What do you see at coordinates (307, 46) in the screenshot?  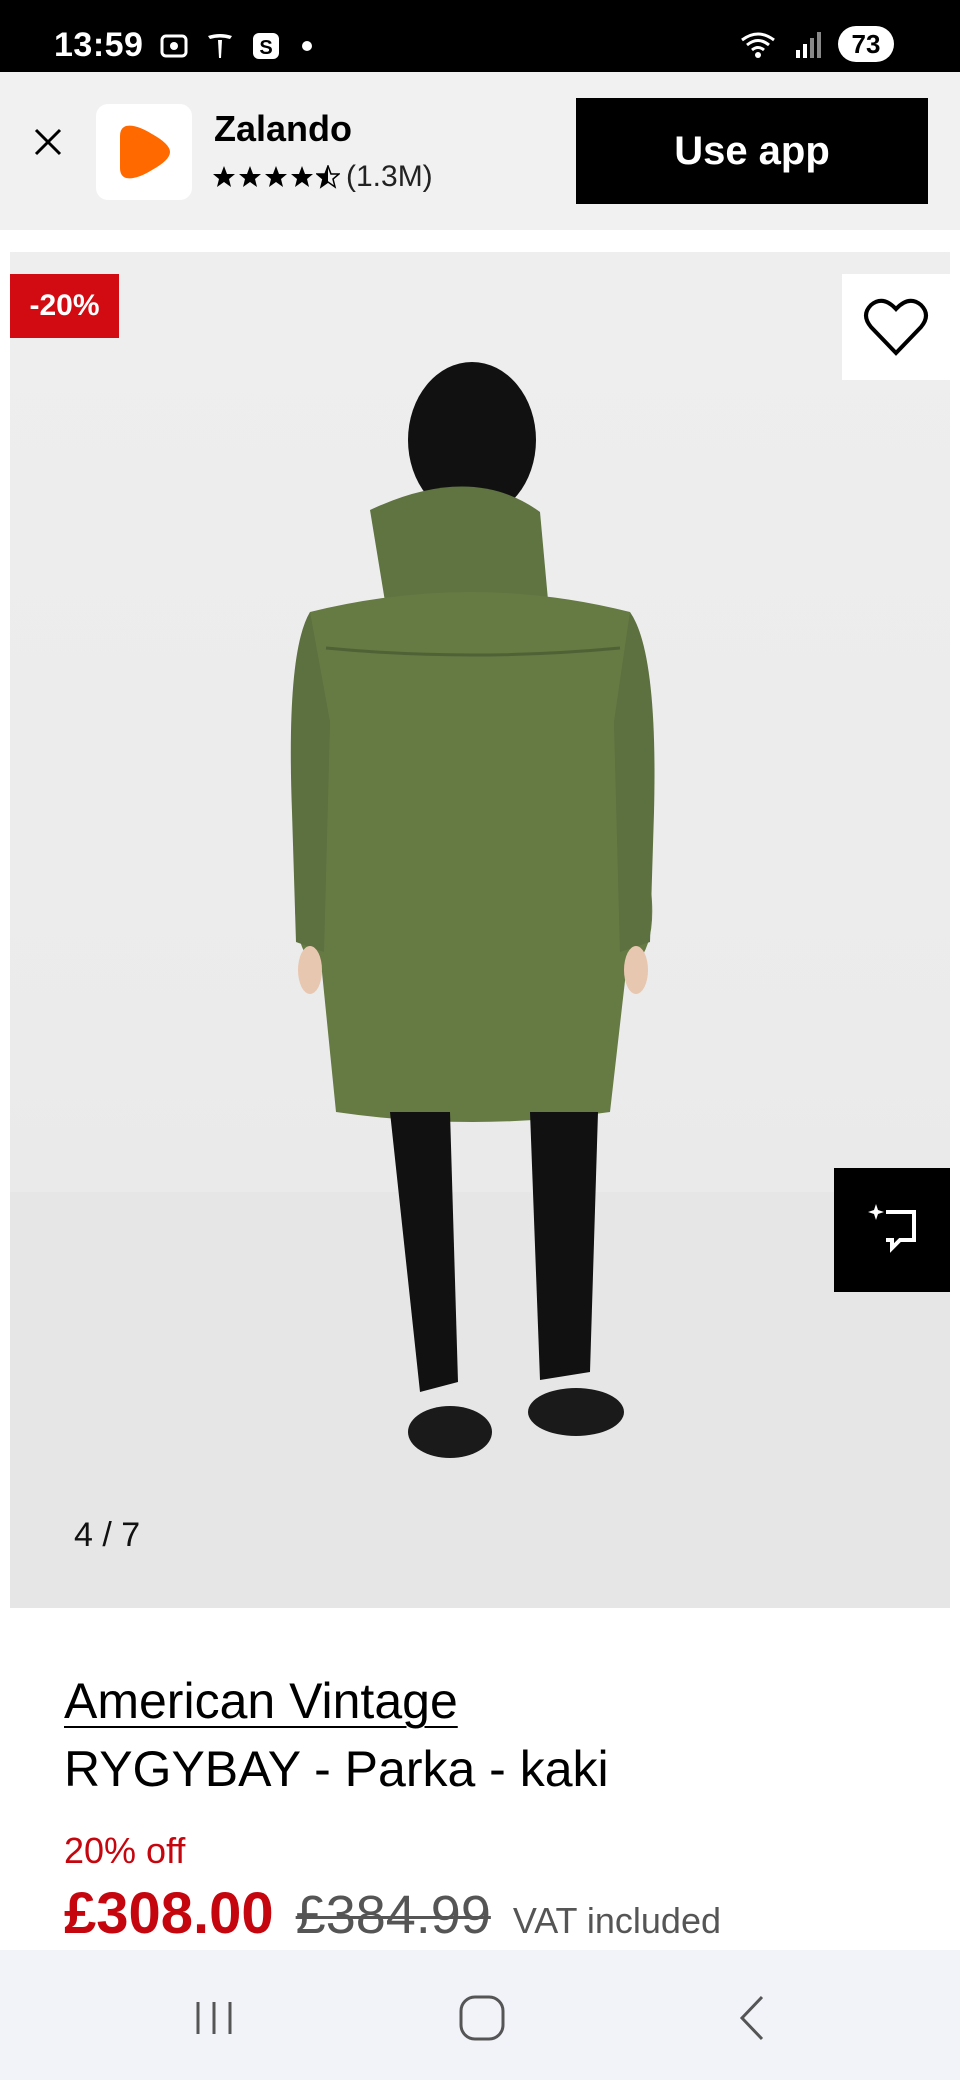 I see `notification-dot` at bounding box center [307, 46].